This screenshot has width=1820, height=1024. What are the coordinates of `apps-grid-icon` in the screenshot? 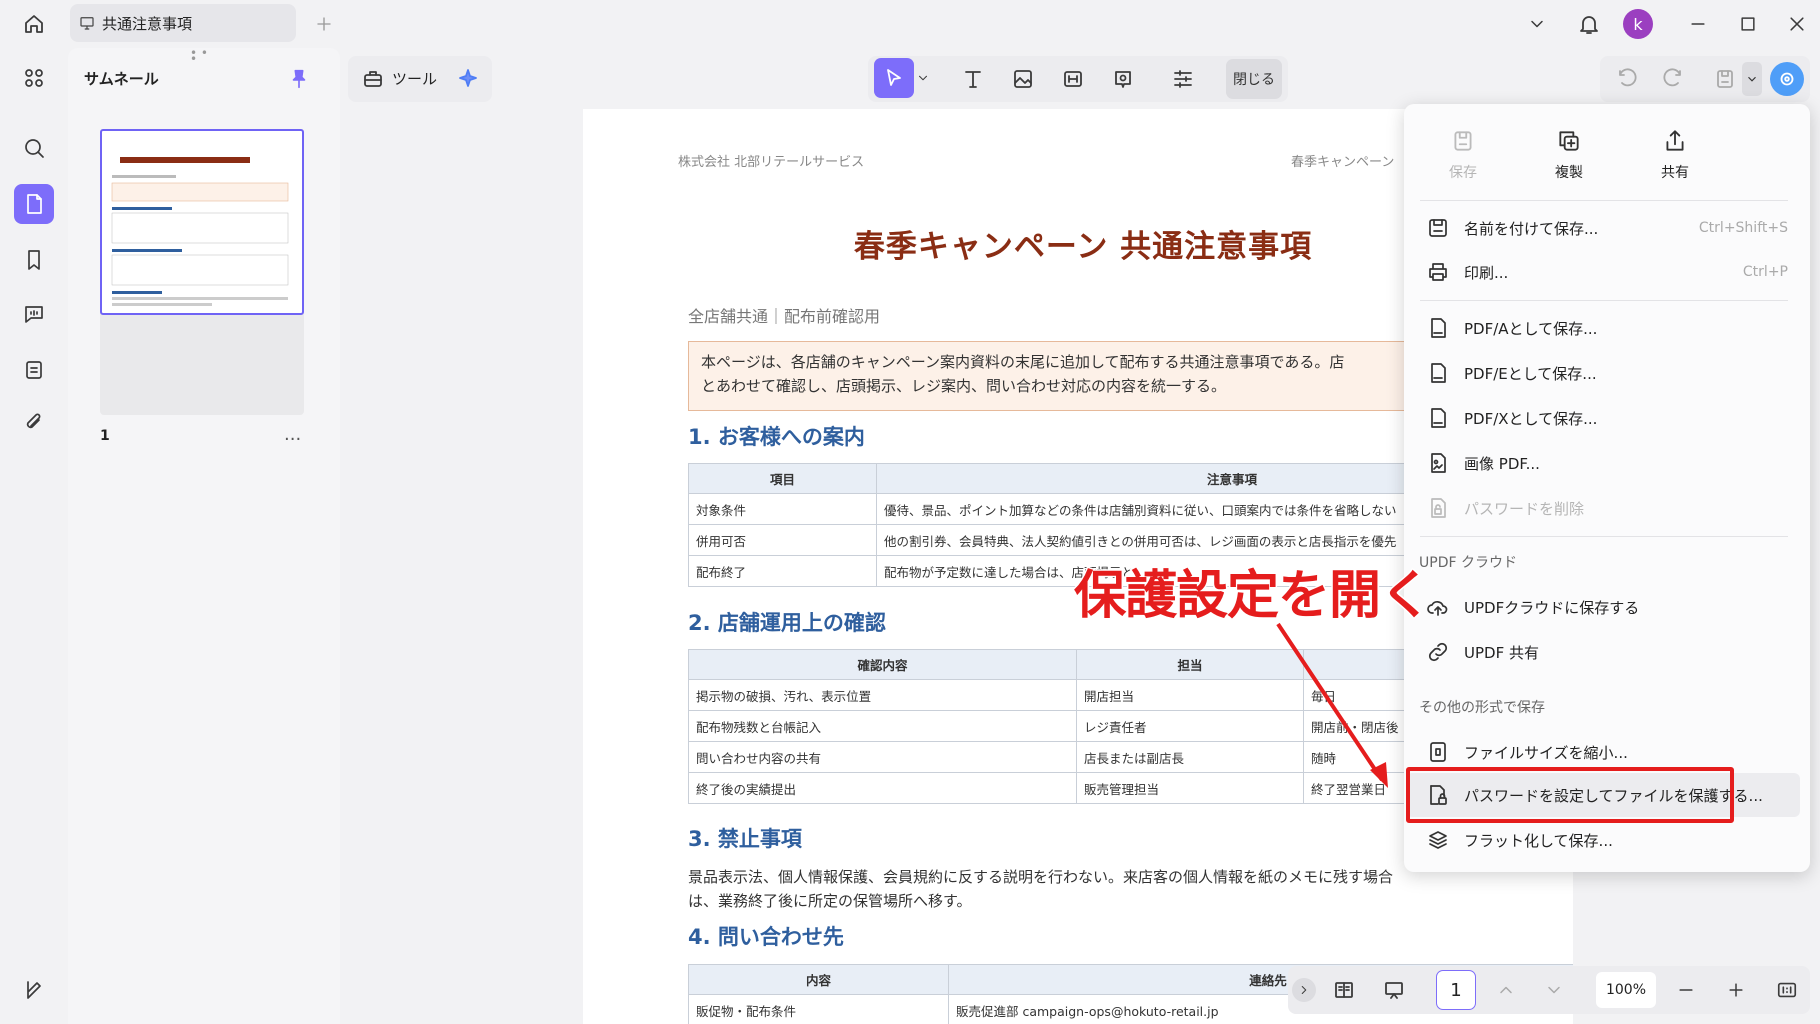 It's located at (34, 78).